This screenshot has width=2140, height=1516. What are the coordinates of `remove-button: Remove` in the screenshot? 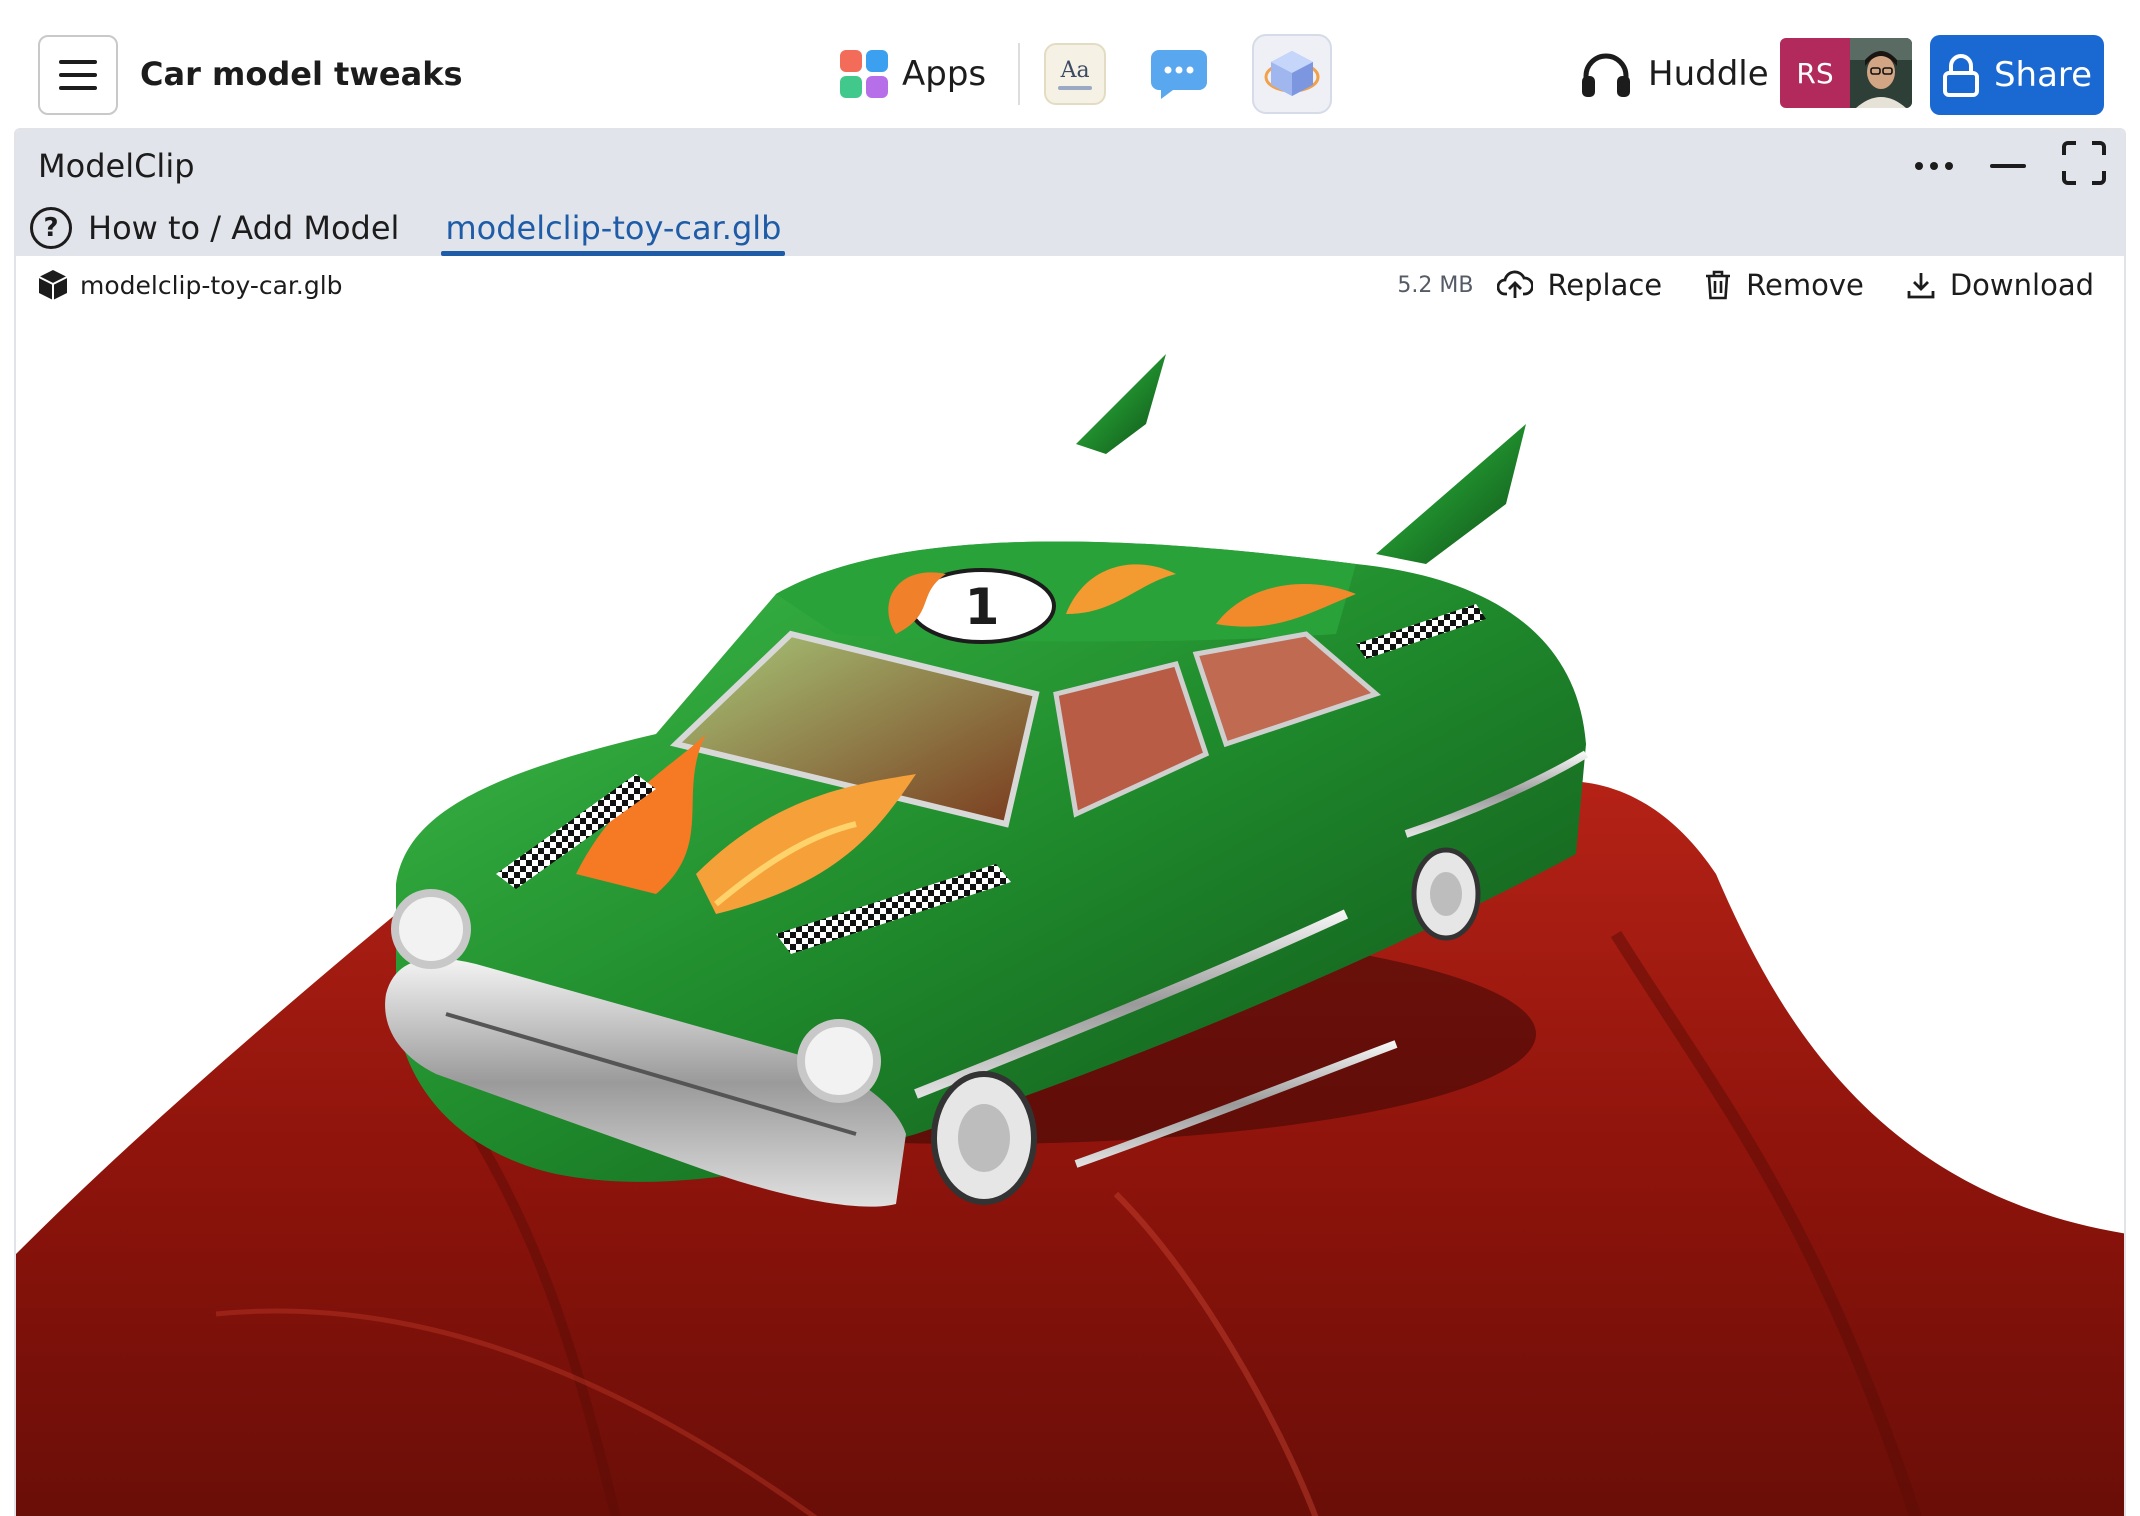 It's located at (1784, 285).